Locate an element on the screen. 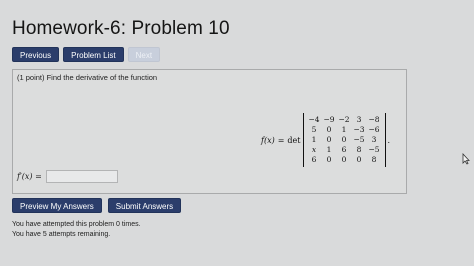 The height and width of the screenshot is (266, 474). matrix-cell: −3 is located at coordinates (359, 129).